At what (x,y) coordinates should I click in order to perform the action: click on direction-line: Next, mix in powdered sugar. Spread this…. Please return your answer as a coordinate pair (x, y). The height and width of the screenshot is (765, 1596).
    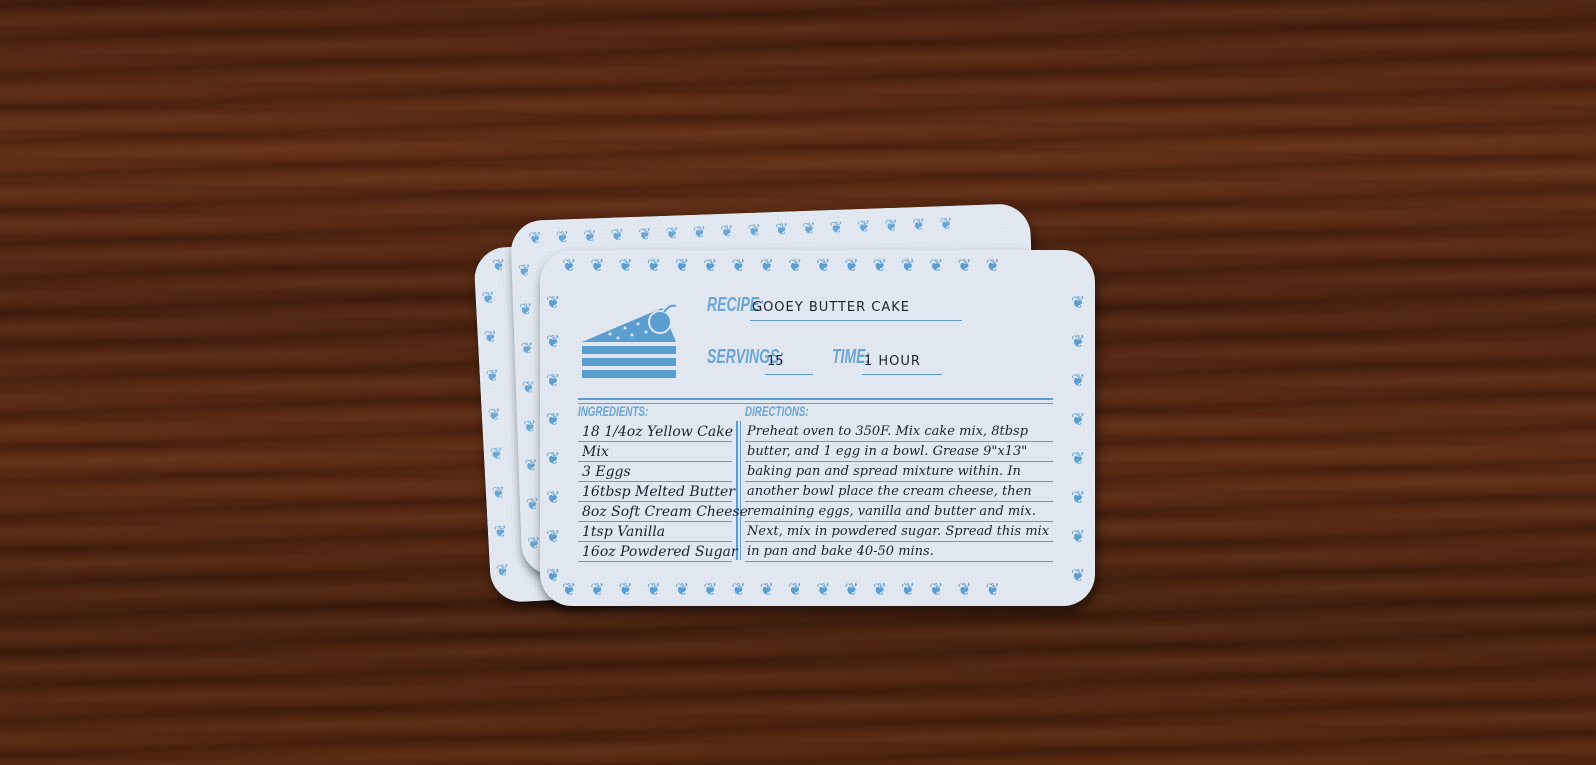
    Looking at the image, I should click on (898, 531).